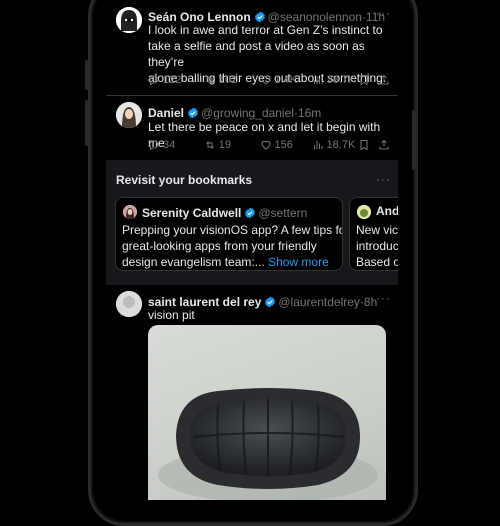  I want to click on like-button: 1.4K, so click(286, 80).